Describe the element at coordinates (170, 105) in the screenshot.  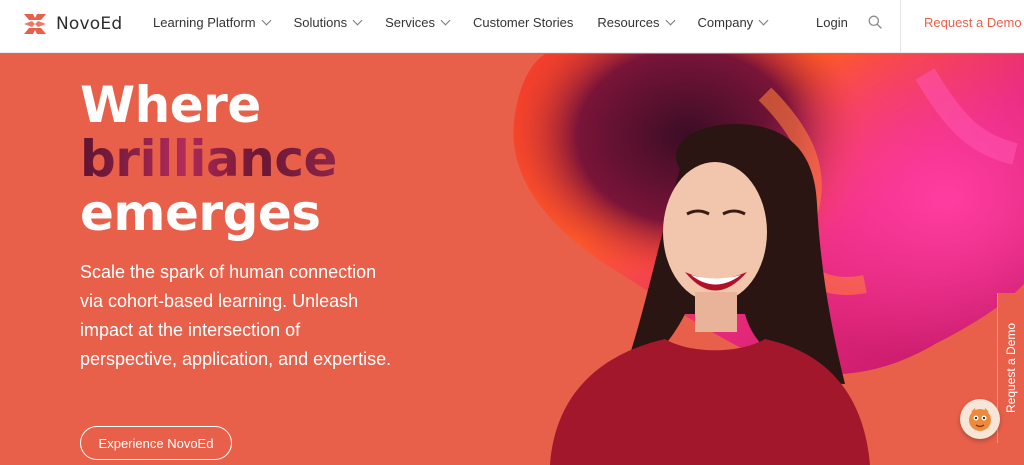
I see `headline-line-1: Where` at that location.